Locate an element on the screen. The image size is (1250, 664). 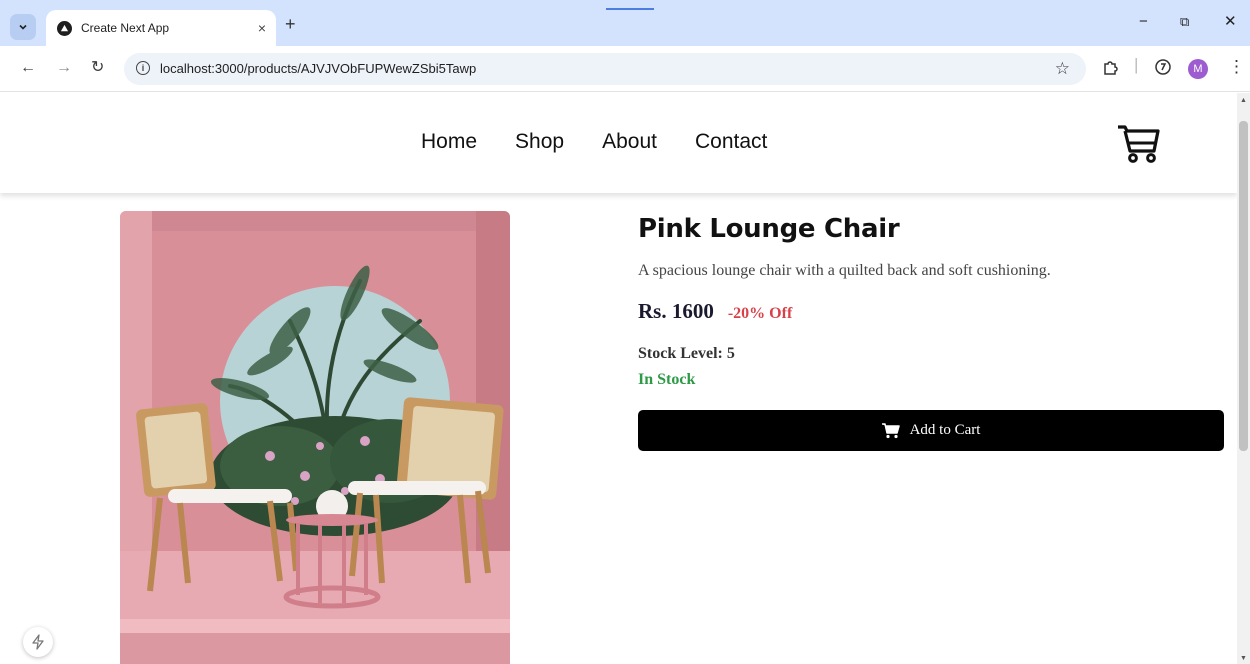
tab-title: Create Next App is located at coordinates (125, 28).